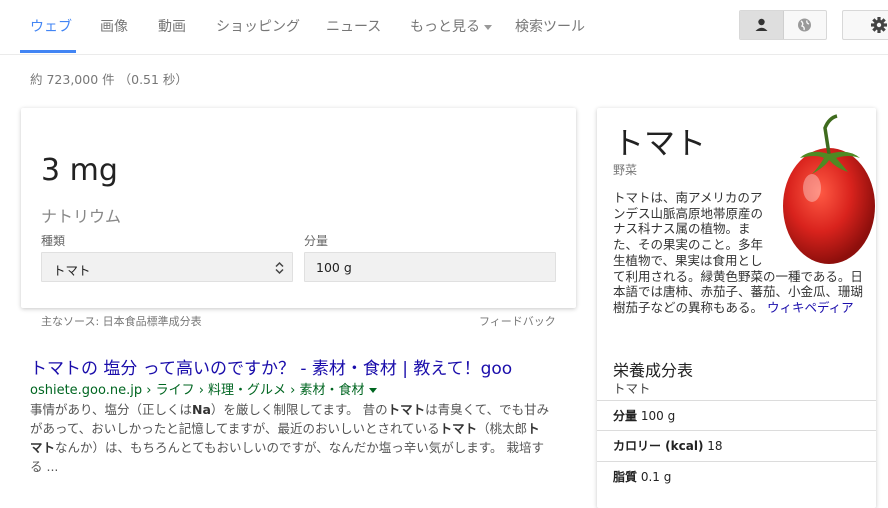 The width and height of the screenshot is (888, 508). I want to click on tab-videos: 動画, so click(172, 26).